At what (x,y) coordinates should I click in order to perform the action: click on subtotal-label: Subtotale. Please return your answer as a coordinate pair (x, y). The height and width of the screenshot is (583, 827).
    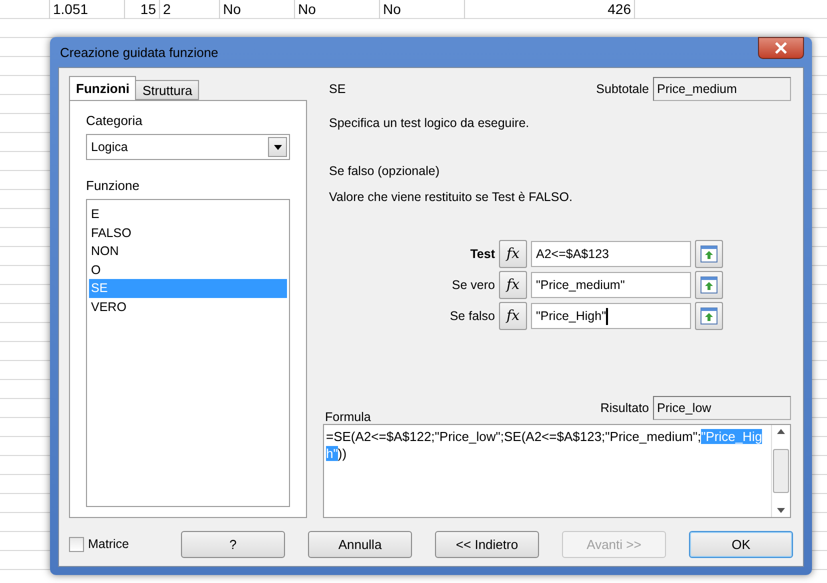
    Looking at the image, I should click on (622, 89).